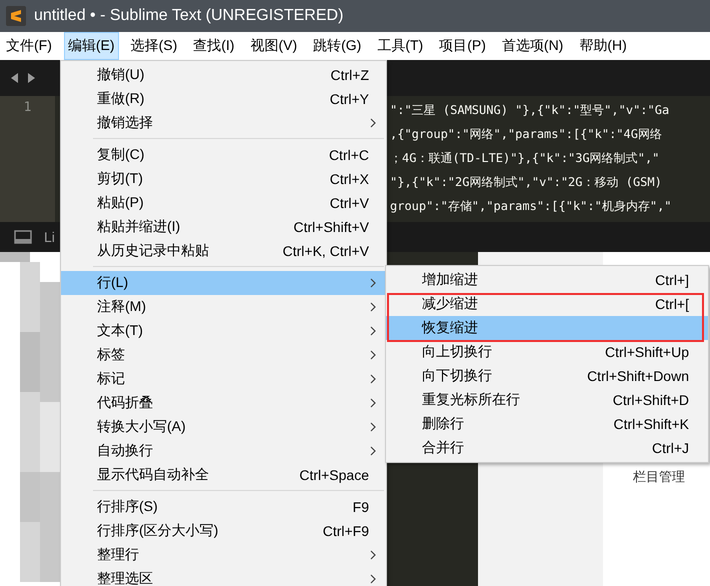  I want to click on menu-item: 复制(C) Ctrl+C, so click(223, 155).